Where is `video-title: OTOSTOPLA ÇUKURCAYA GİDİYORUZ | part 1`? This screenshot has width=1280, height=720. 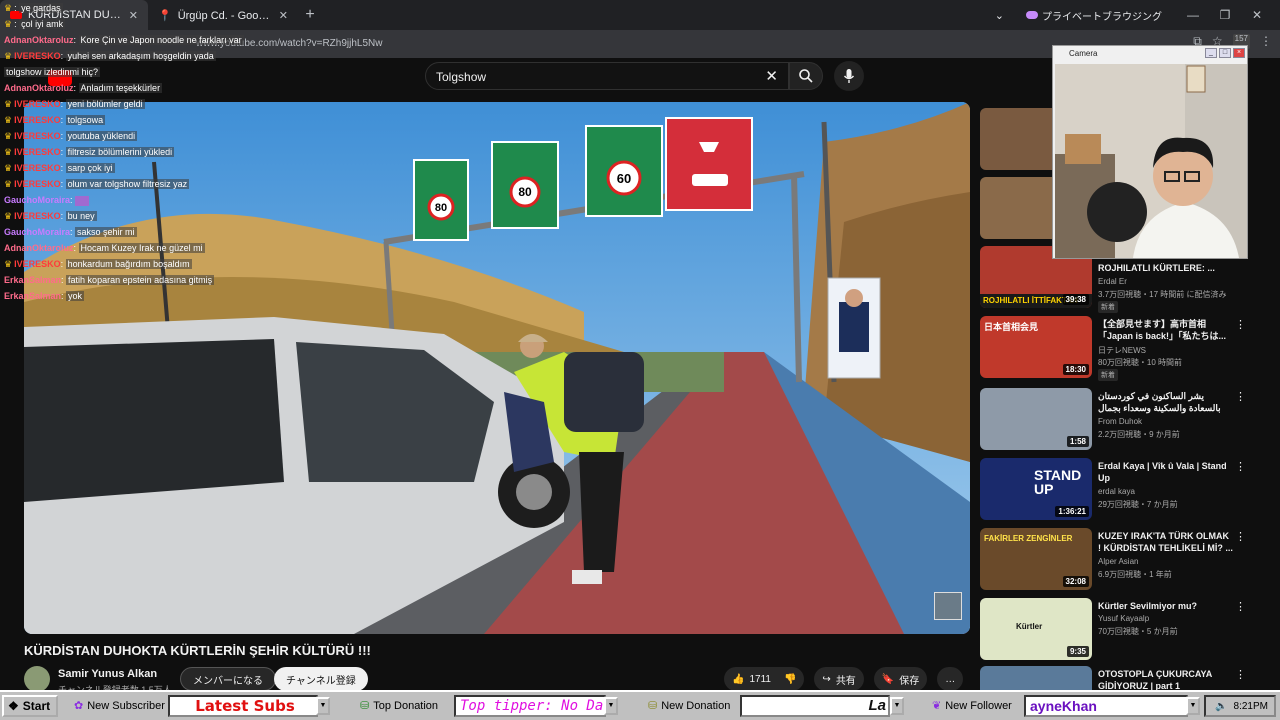
video-title: OTOSTOPLA ÇUKURCAYA GİDİYORUZ | part 1 is located at coordinates (1166, 679).